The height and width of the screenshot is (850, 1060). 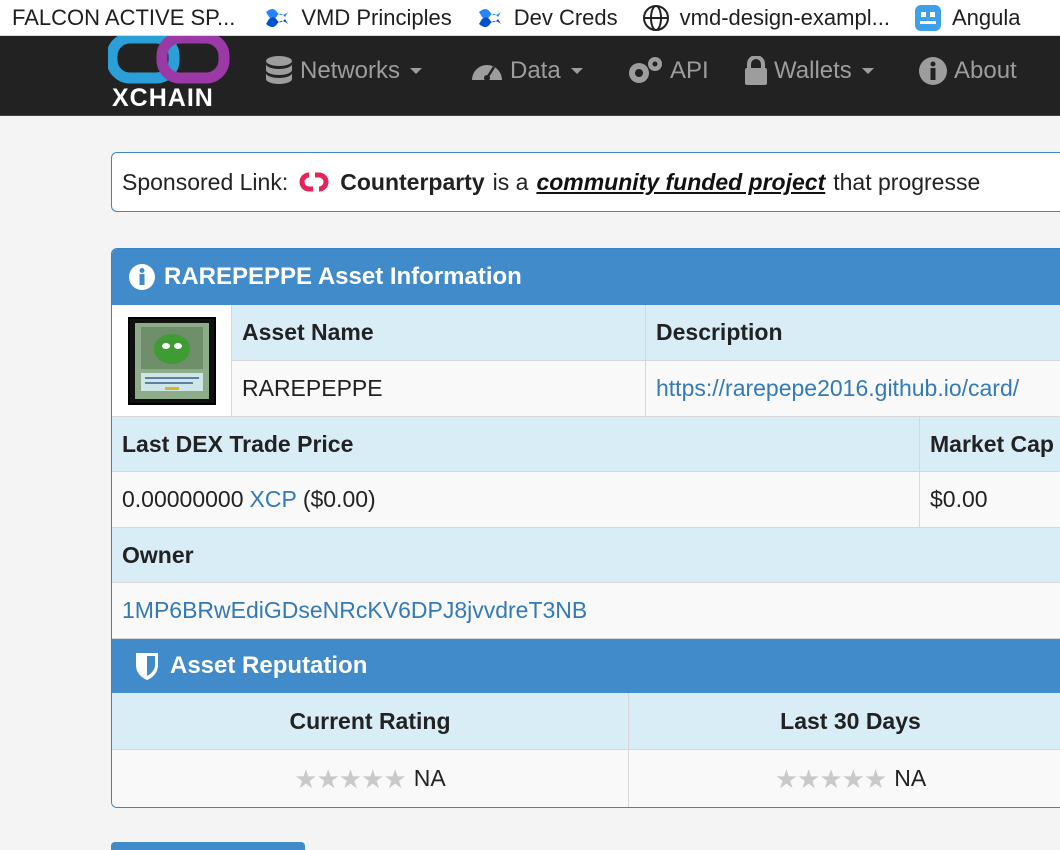 I want to click on nav-label: Data, so click(x=535, y=70).